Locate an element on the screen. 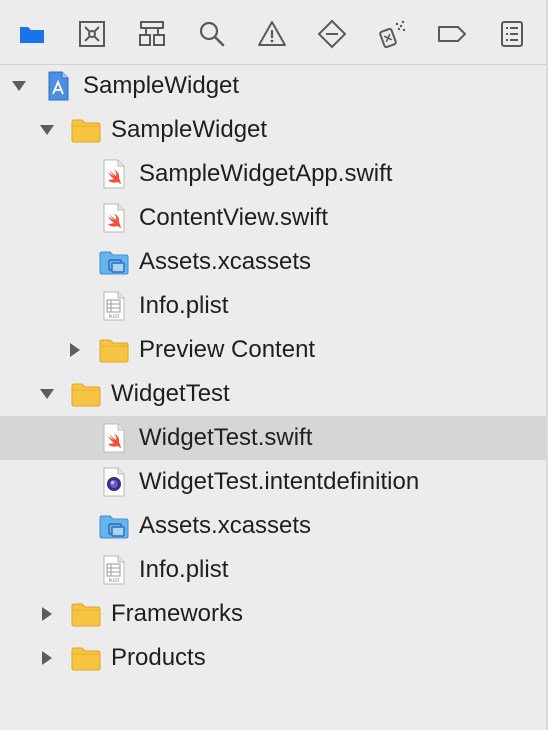  spray-icon is located at coordinates (392, 34).